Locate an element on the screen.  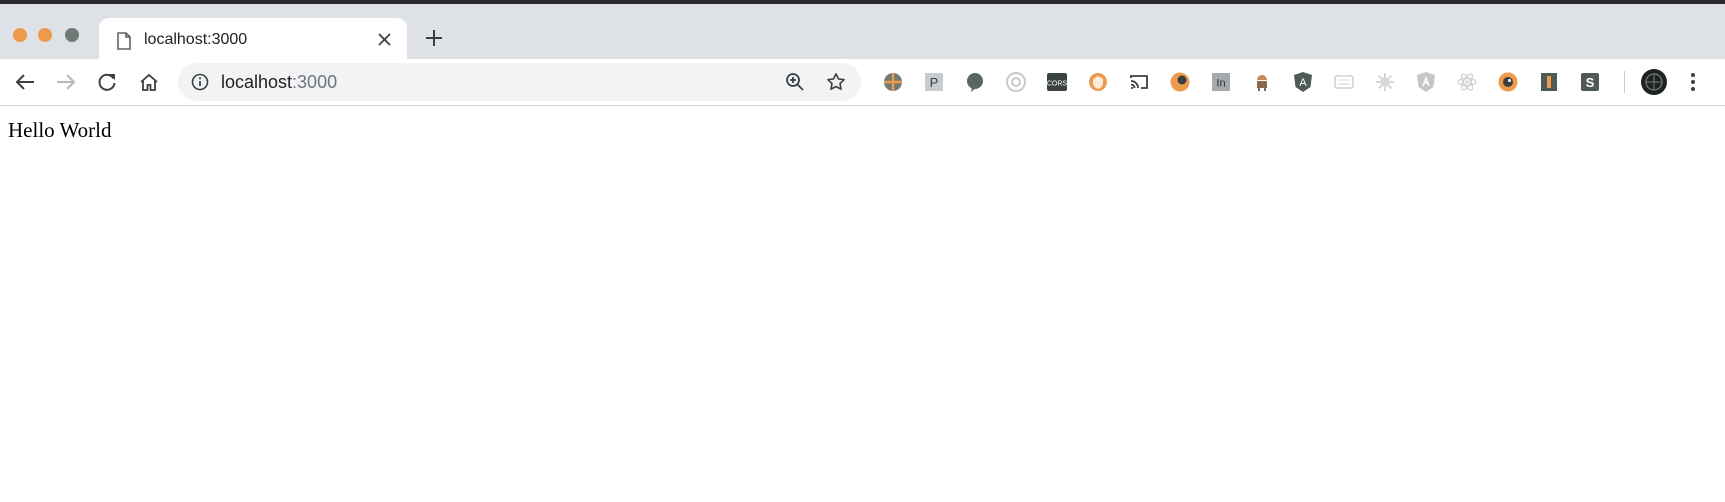
target-extension-icon is located at coordinates (1016, 82).